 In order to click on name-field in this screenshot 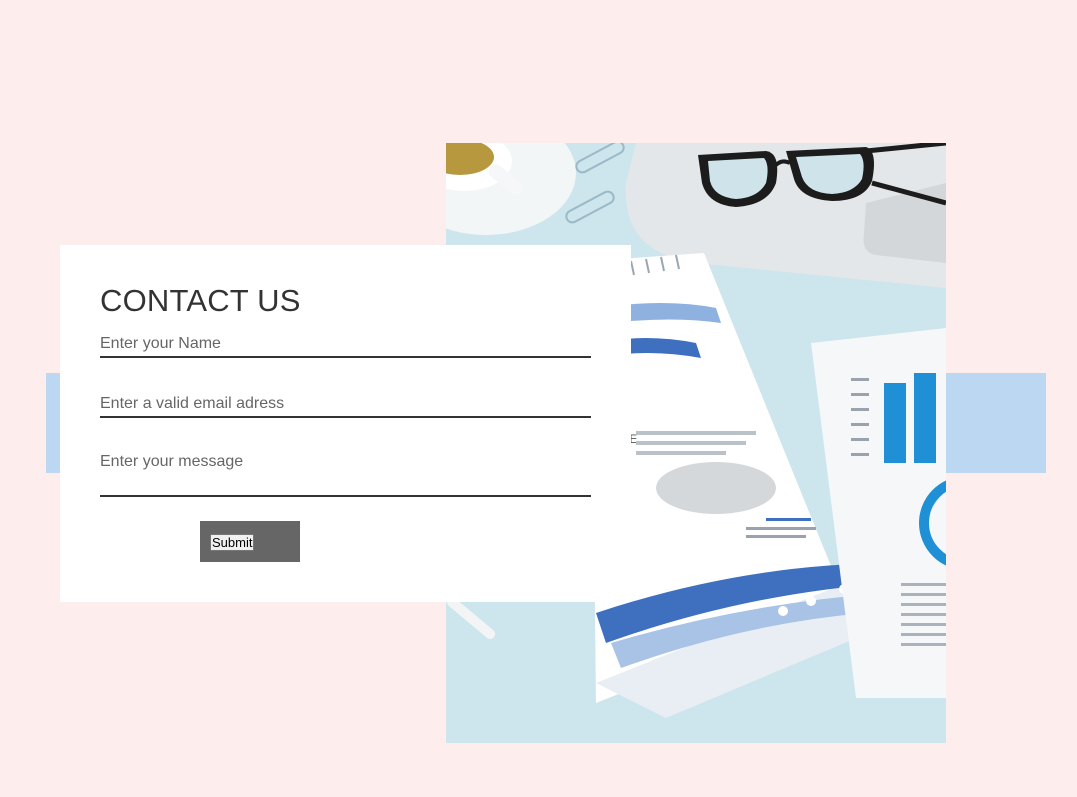, I will do `click(345, 345)`.